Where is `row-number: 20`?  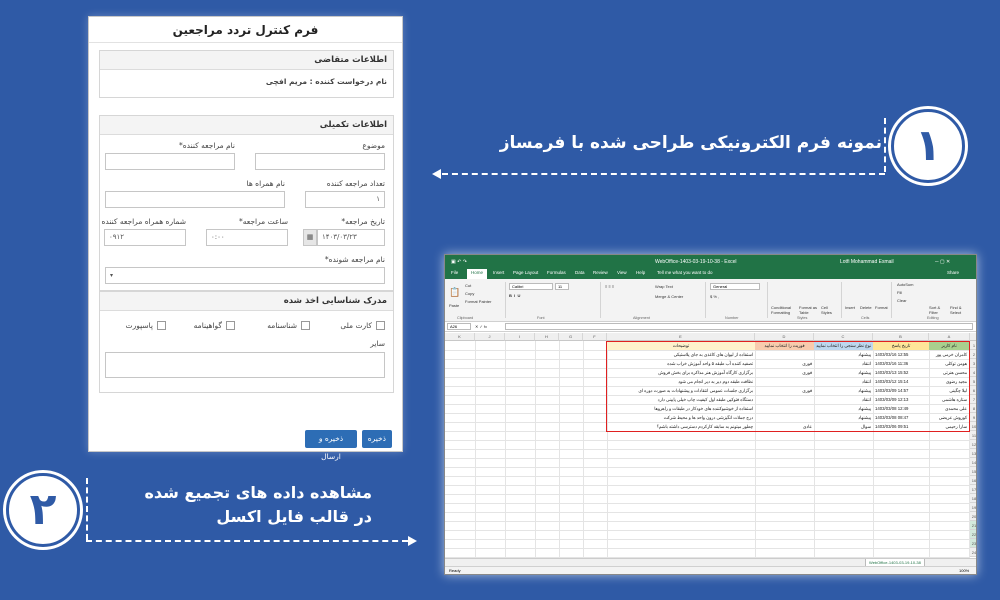 row-number: 20 is located at coordinates (973, 516).